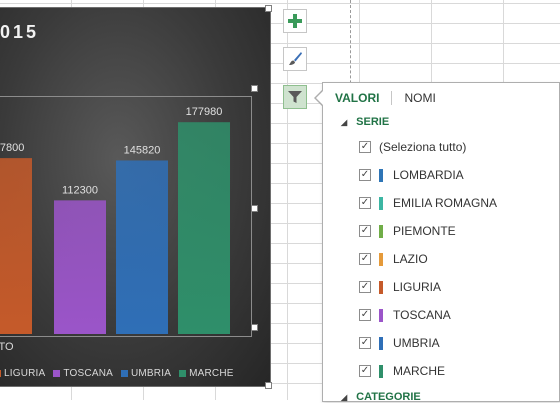 This screenshot has height=403, width=560. What do you see at coordinates (25, 373) in the screenshot?
I see `legend-label: LIGURIA` at bounding box center [25, 373].